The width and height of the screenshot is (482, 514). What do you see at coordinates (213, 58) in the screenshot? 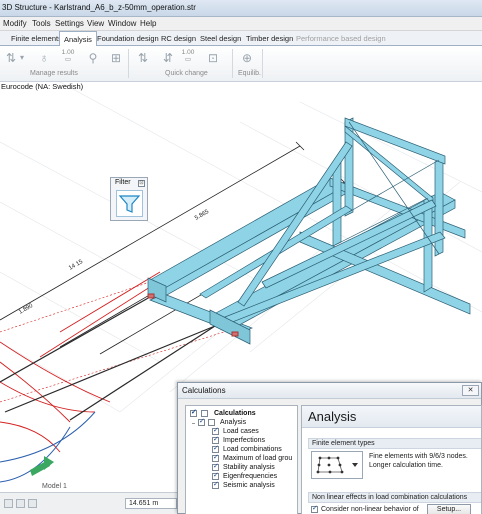
I see `quick-change-icon: ⊡` at bounding box center [213, 58].